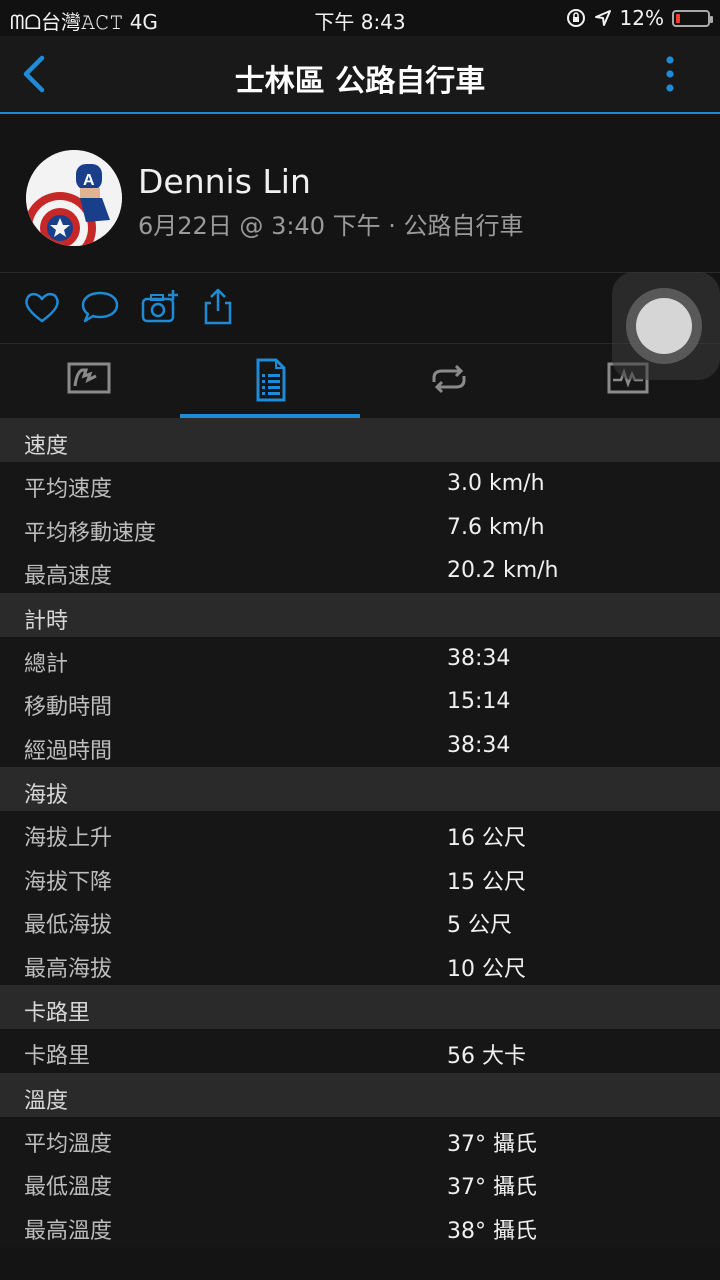 The height and width of the screenshot is (1280, 720). I want to click on stat-label: 海拔上升, so click(68, 838).